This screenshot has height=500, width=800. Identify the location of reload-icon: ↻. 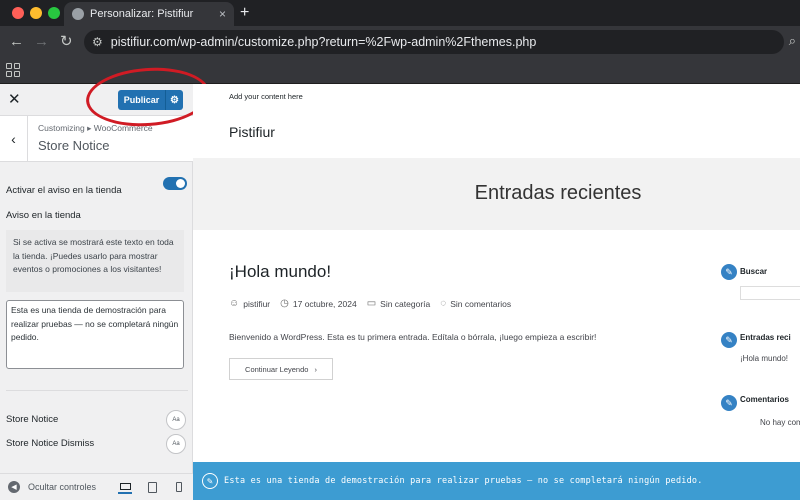
(66, 42).